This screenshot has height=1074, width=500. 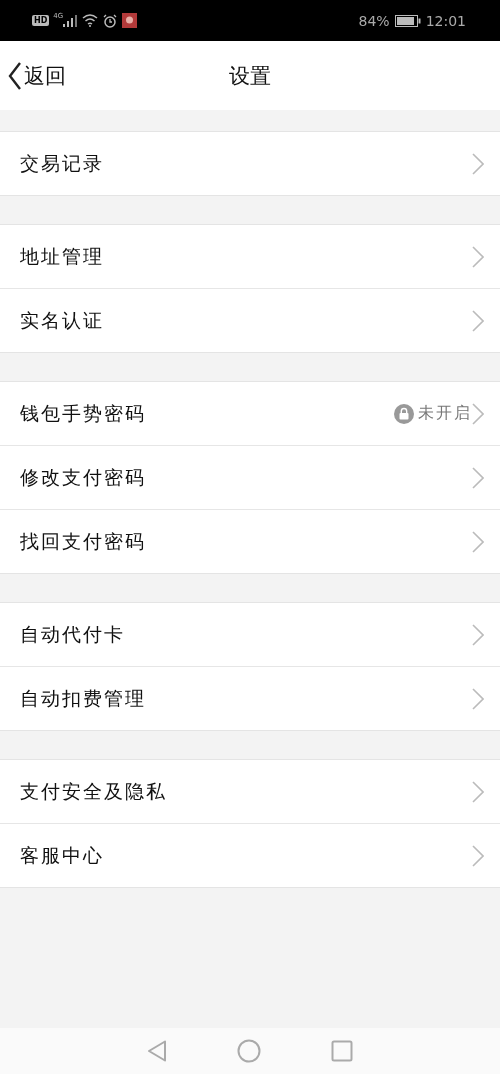 What do you see at coordinates (445, 413) in the screenshot?
I see `status-text: 未开启` at bounding box center [445, 413].